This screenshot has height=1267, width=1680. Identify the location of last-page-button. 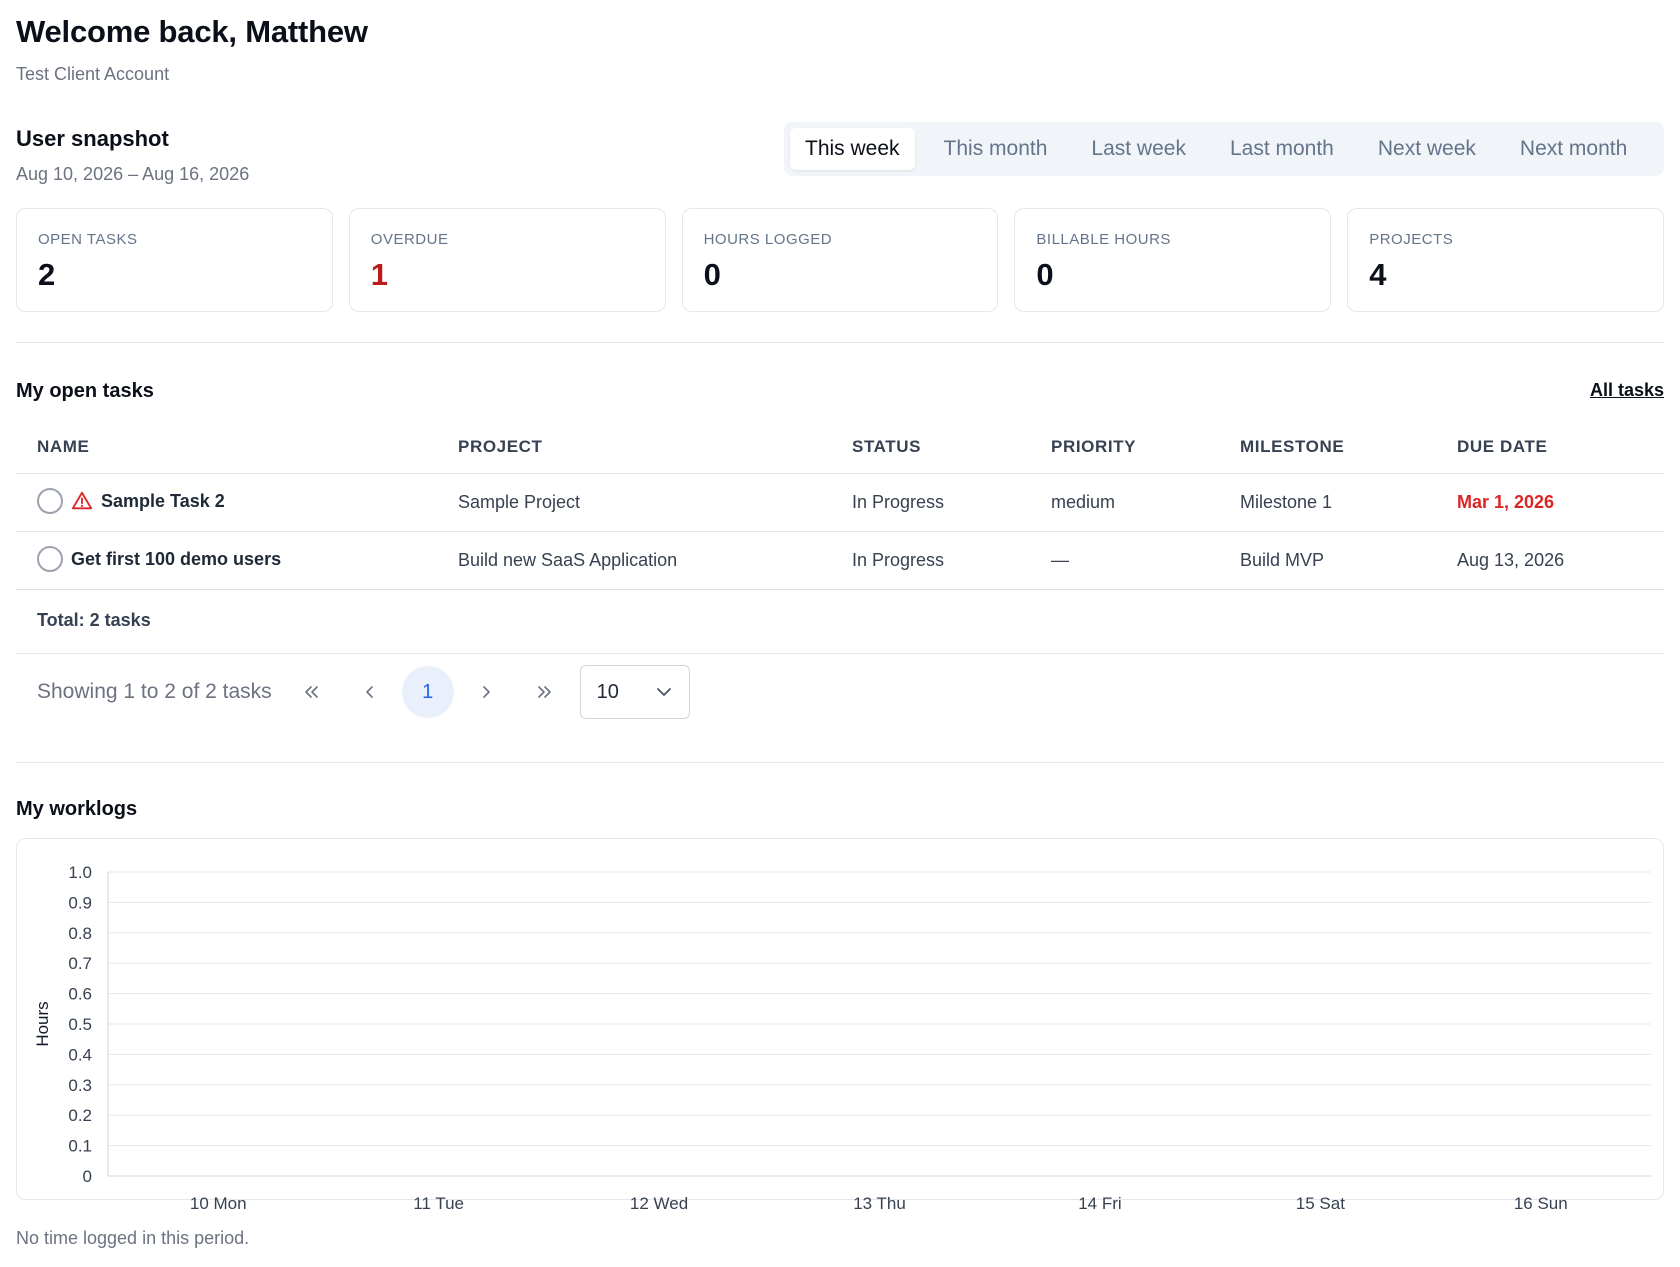
(544, 692).